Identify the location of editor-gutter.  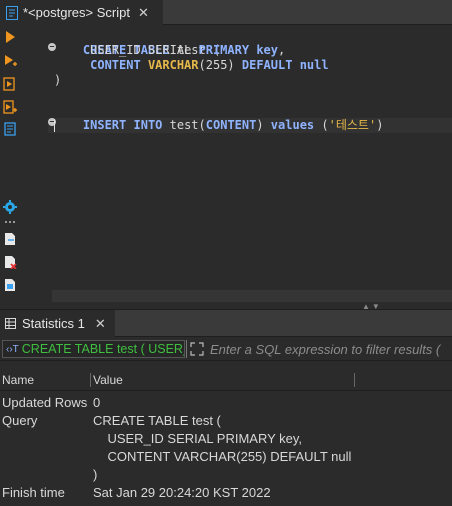
(34, 157).